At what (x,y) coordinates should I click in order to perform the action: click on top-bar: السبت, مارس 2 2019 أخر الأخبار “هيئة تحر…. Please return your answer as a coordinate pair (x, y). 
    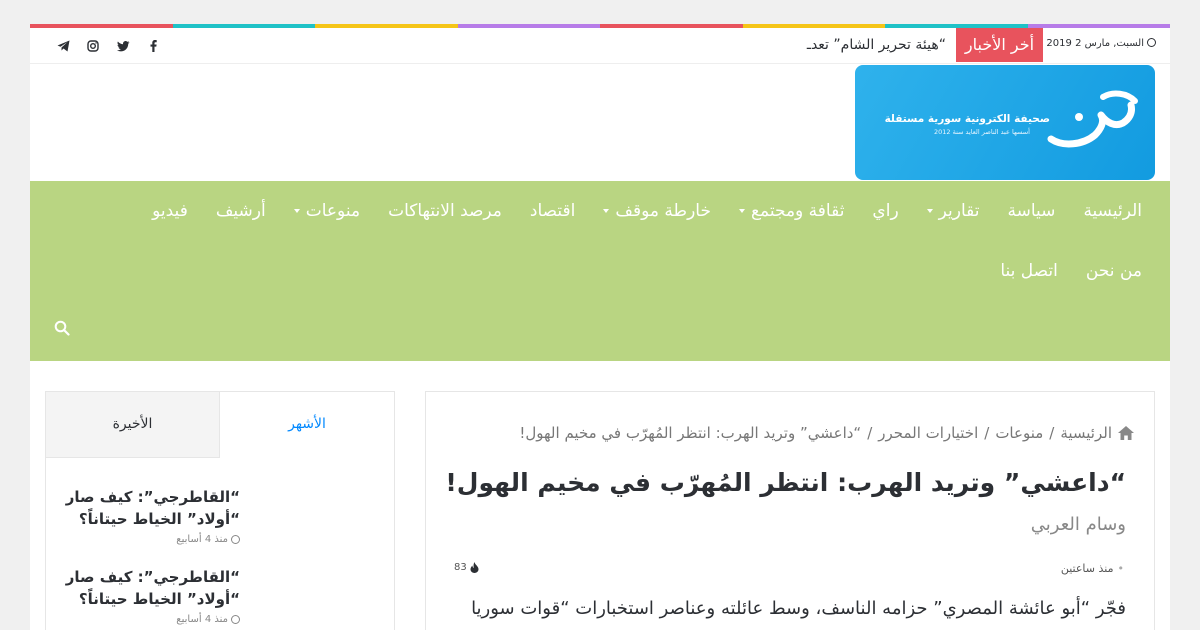
    Looking at the image, I should click on (600, 46).